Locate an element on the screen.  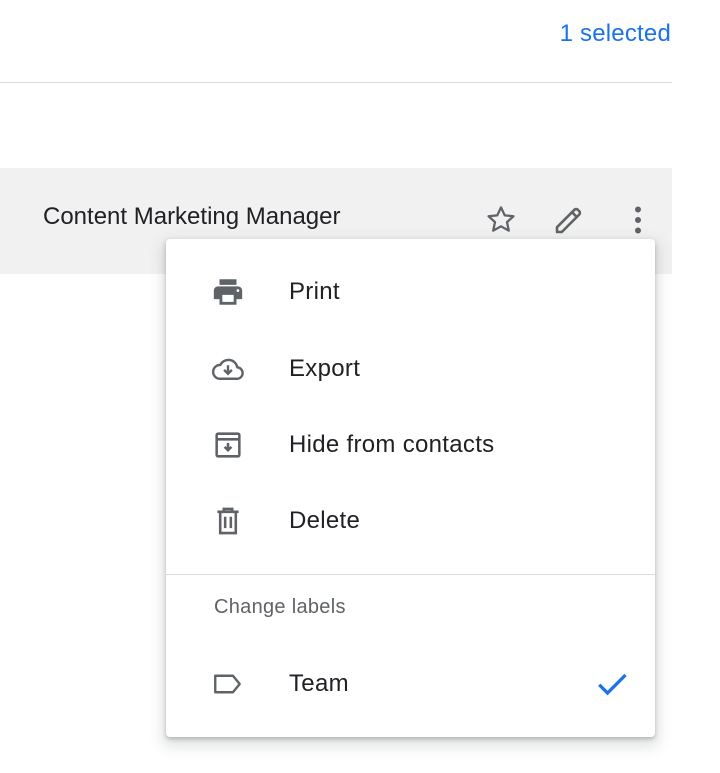
check-icon is located at coordinates (612, 684).